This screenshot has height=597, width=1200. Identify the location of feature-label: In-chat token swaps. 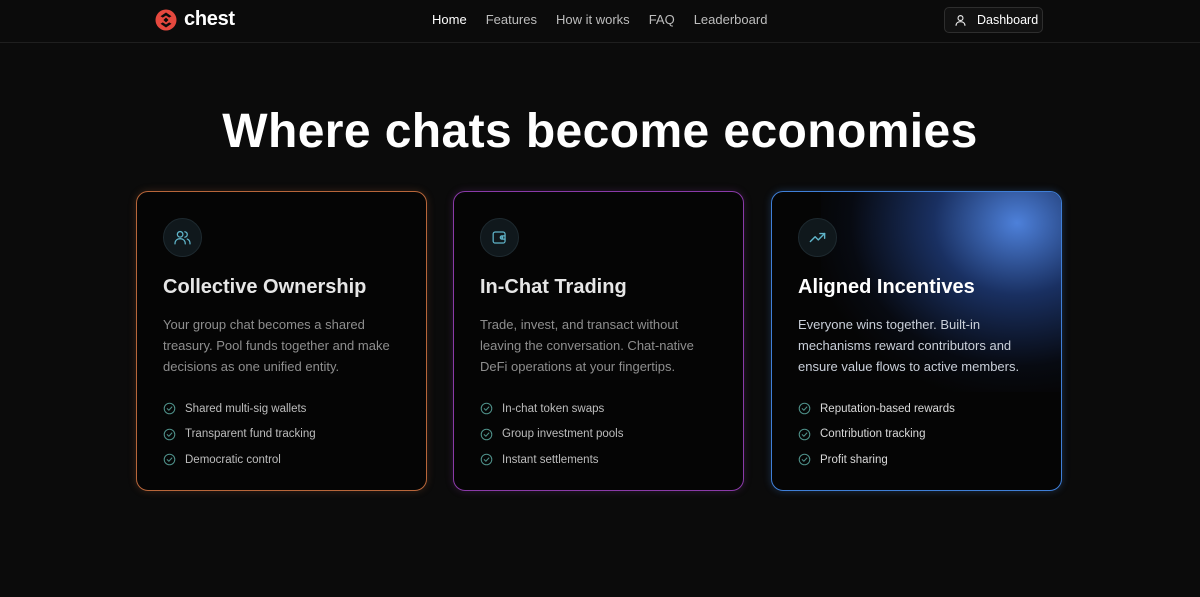
(553, 408).